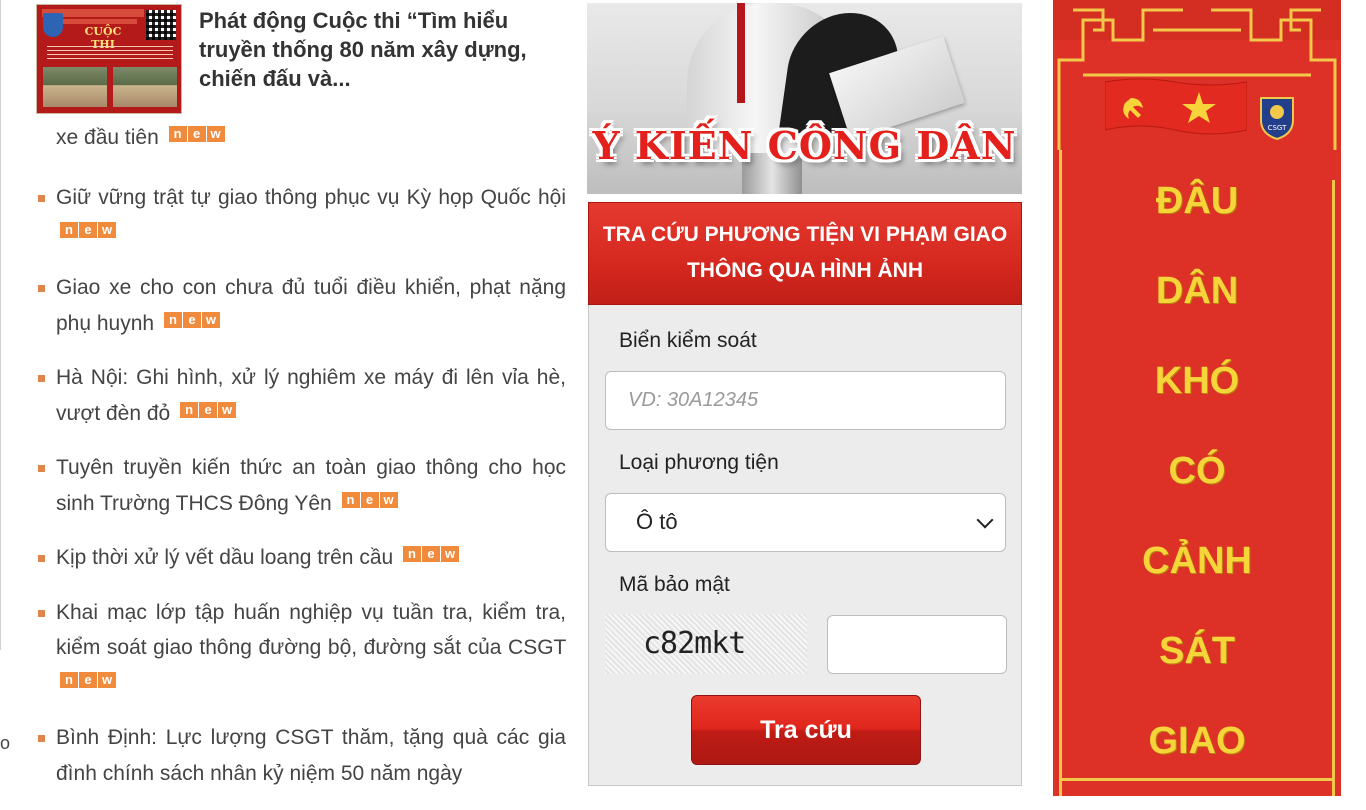 The width and height of the screenshot is (1366, 810). What do you see at coordinates (674, 584) in the screenshot?
I see `captcha-label: Mã bảo mật` at bounding box center [674, 584].